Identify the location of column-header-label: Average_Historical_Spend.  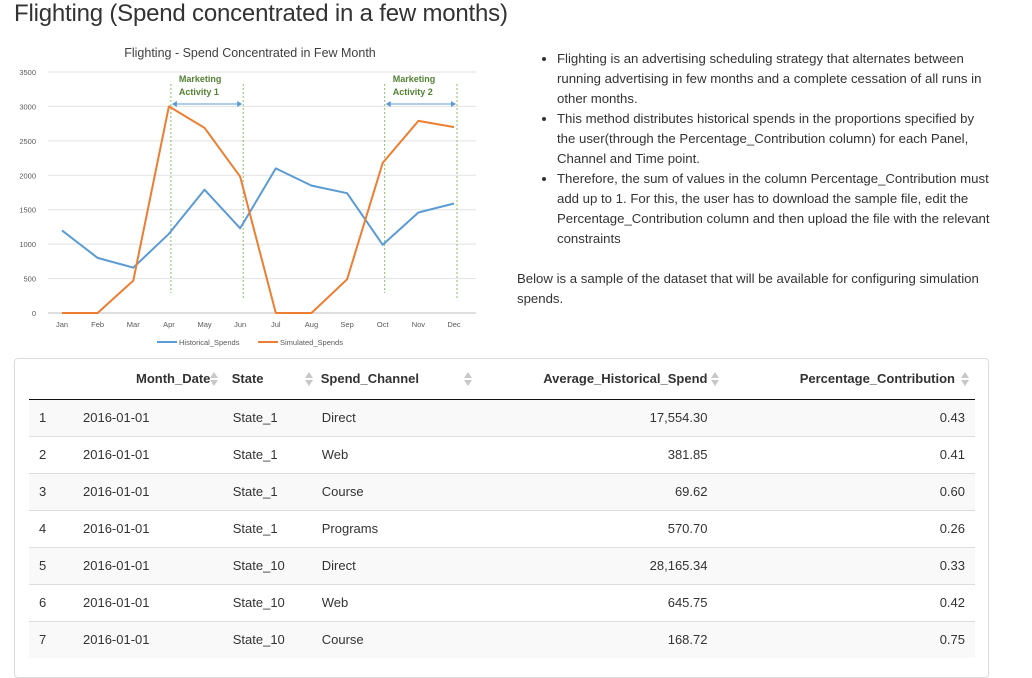
(625, 379).